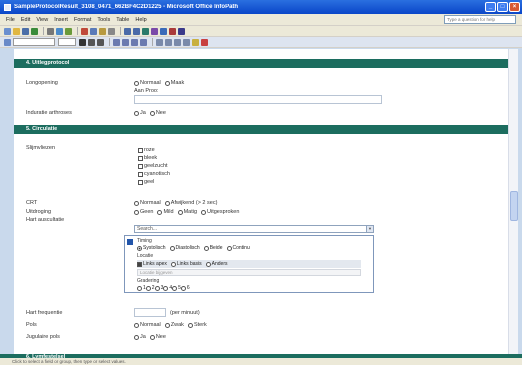  What do you see at coordinates (145, 31) in the screenshot?
I see `insert-table-icon` at bounding box center [145, 31].